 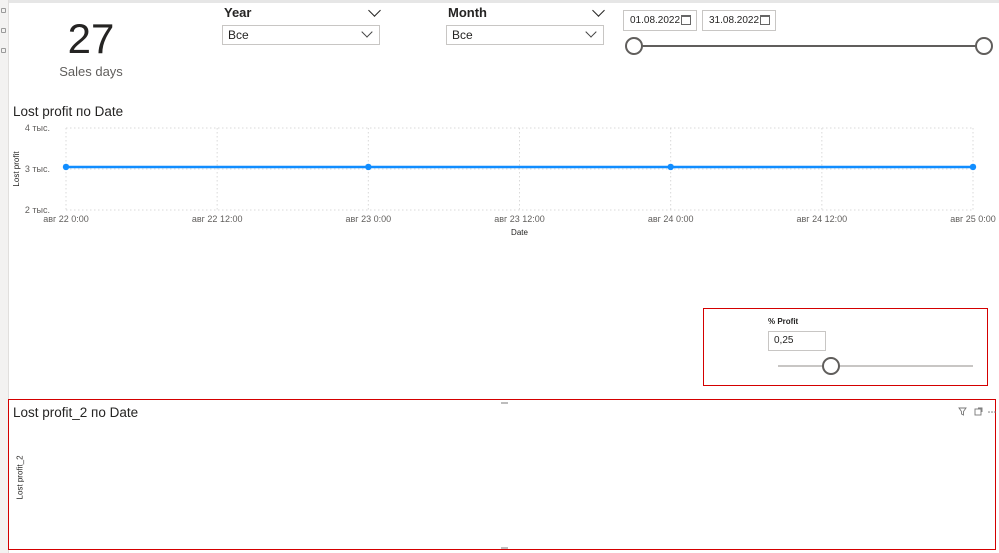 What do you see at coordinates (16, 169) in the screenshot?
I see `y-axis-title: Lost profit` at bounding box center [16, 169].